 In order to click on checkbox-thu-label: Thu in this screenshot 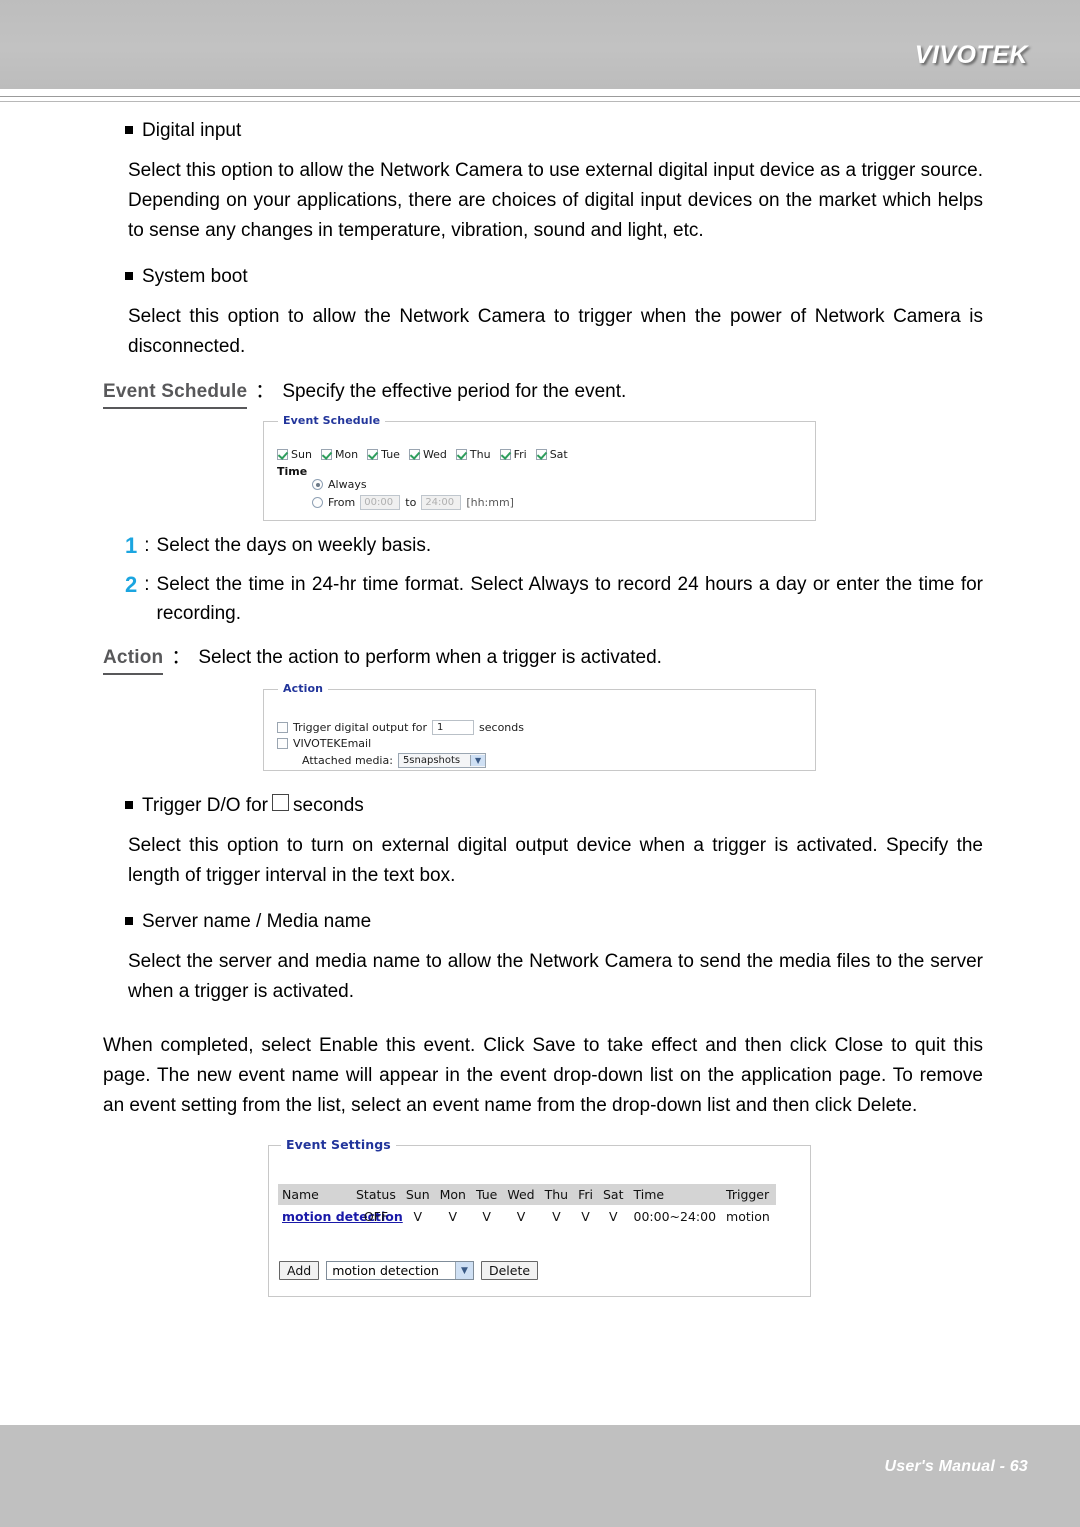, I will do `click(480, 454)`.